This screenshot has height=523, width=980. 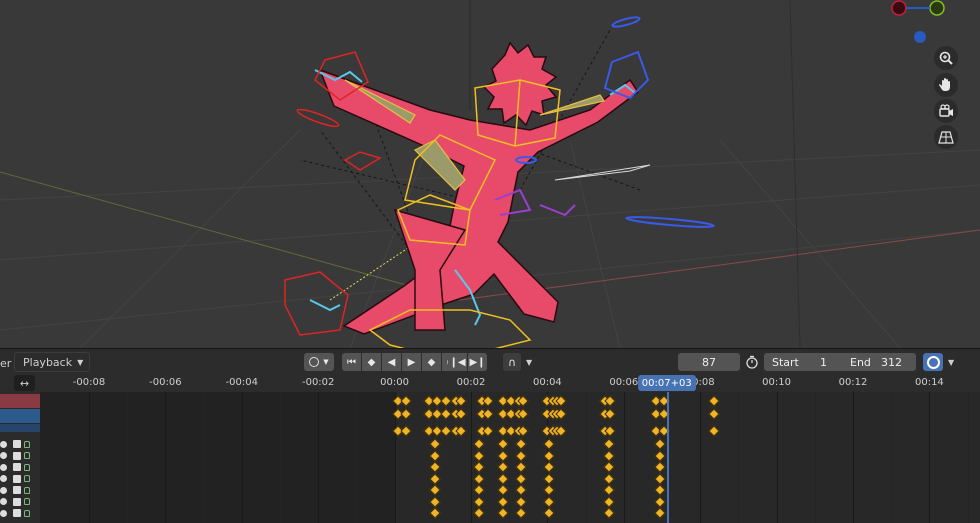 I want to click on auto-snap-toggle: ∩ ▼, so click(x=517, y=362).